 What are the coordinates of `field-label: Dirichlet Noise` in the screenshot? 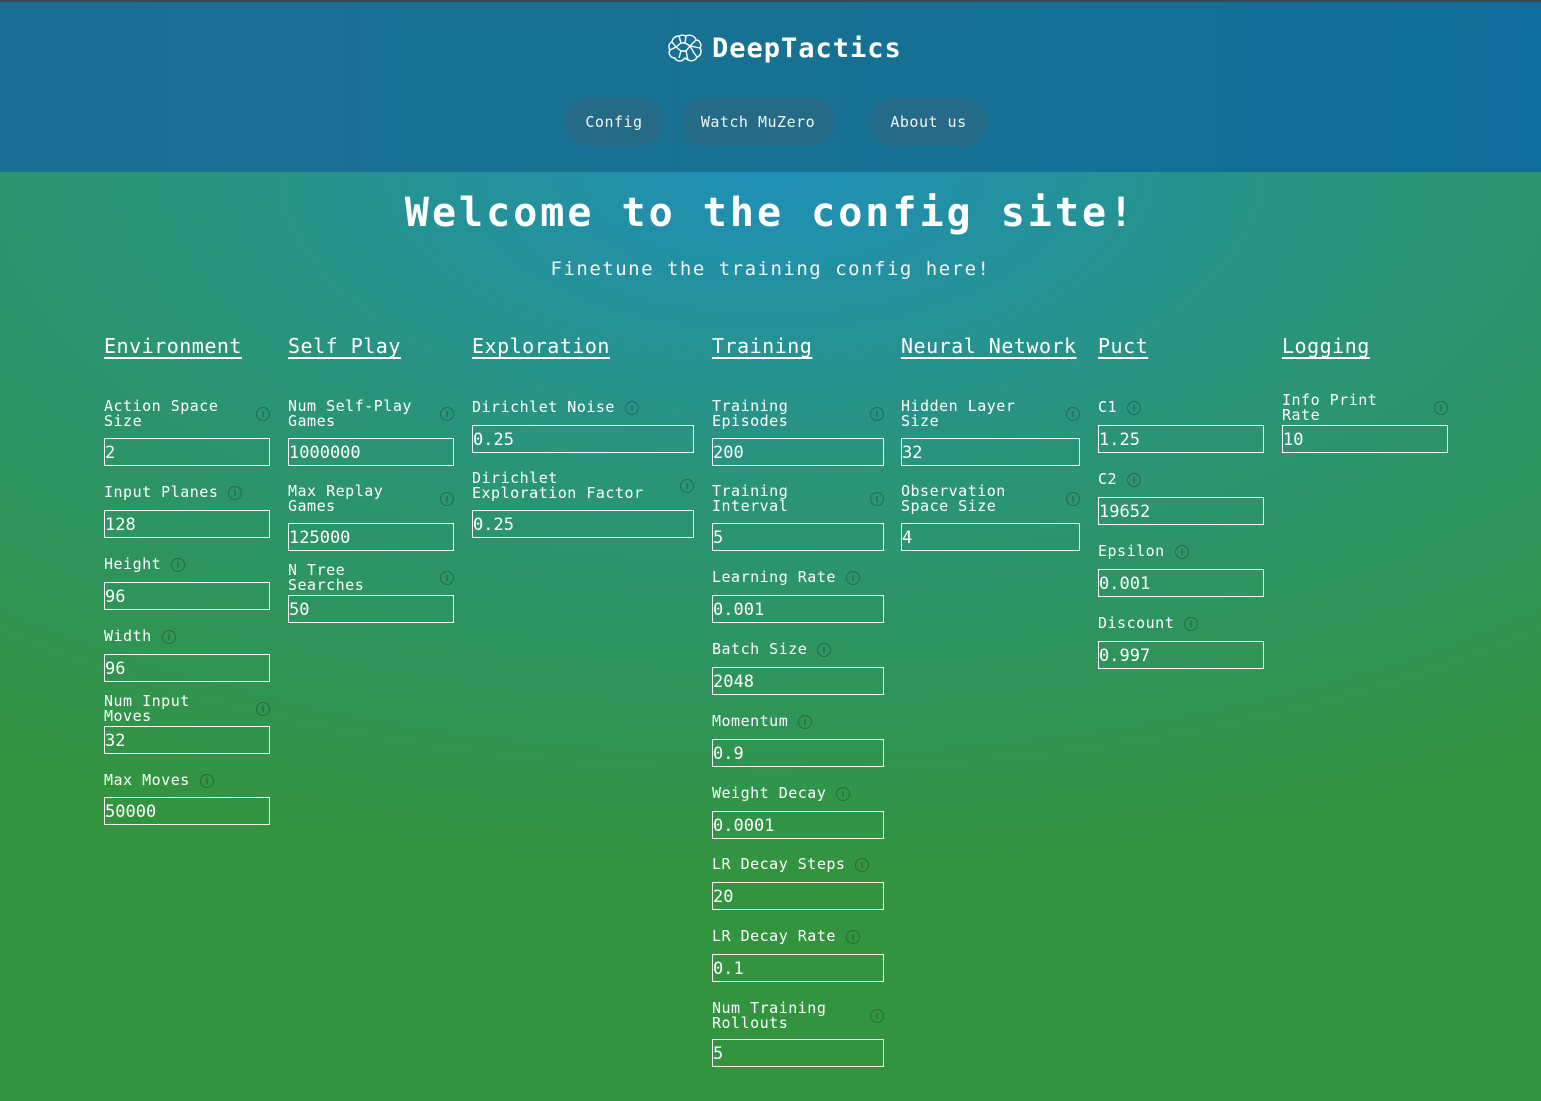 It's located at (543, 407).